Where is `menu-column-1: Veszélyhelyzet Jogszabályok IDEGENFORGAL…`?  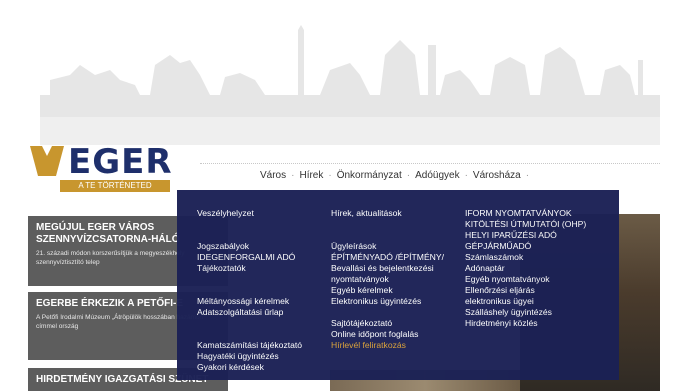
menu-column-1: Veszélyhelyzet Jogszabályok IDEGENFORGAL… is located at coordinates (249, 290).